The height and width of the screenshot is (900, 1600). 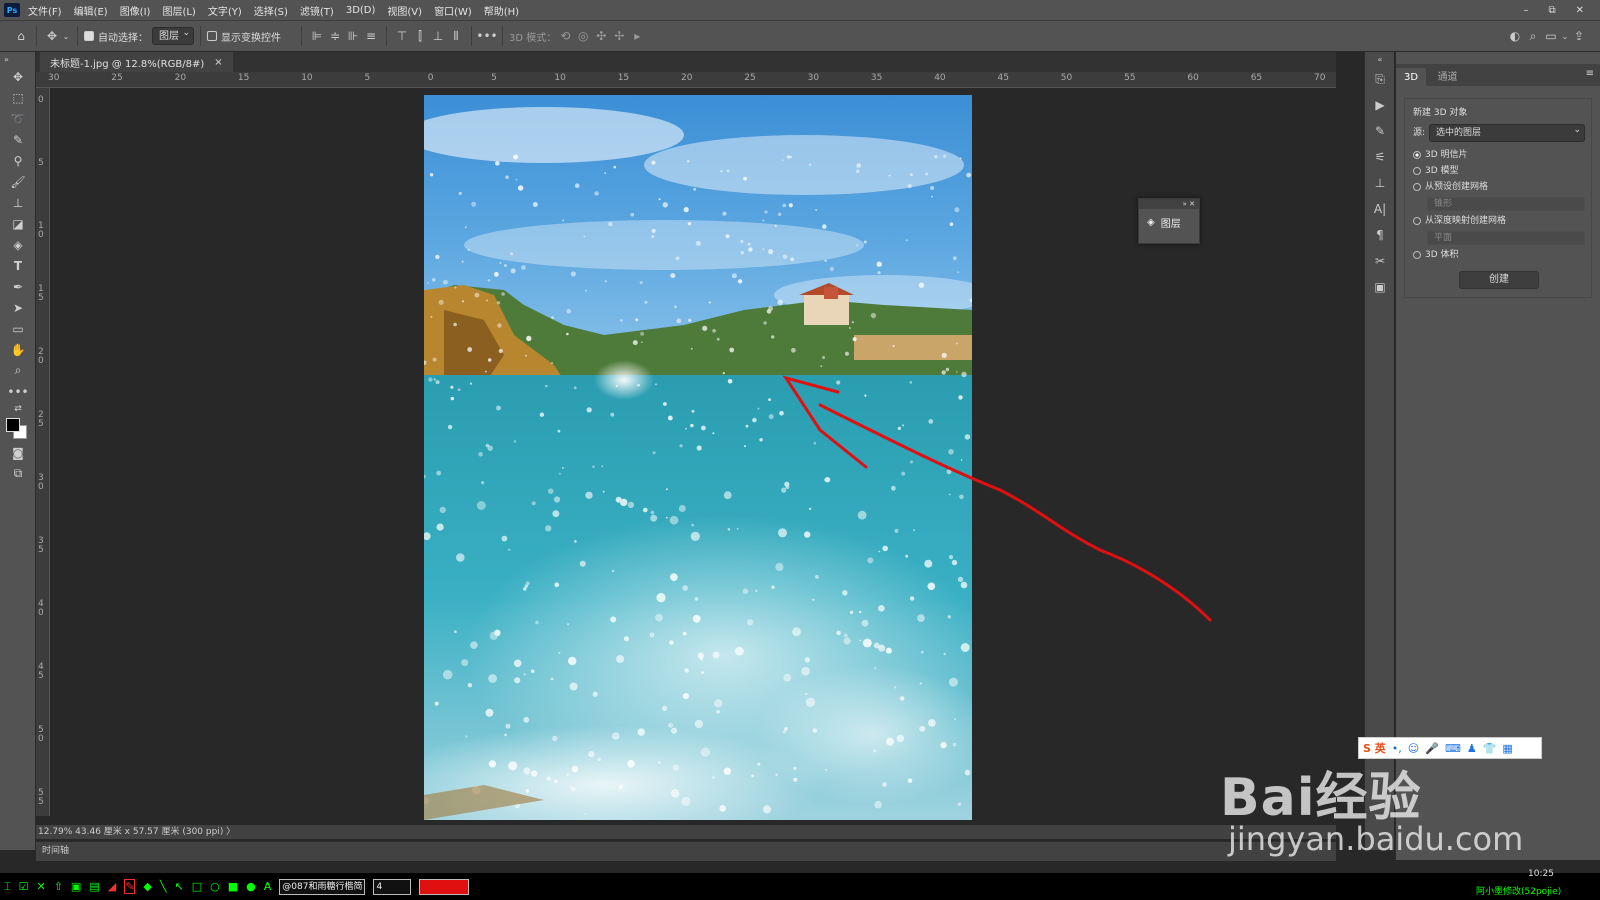 I want to click on properties-icon: ▣, so click(x=1380, y=287).